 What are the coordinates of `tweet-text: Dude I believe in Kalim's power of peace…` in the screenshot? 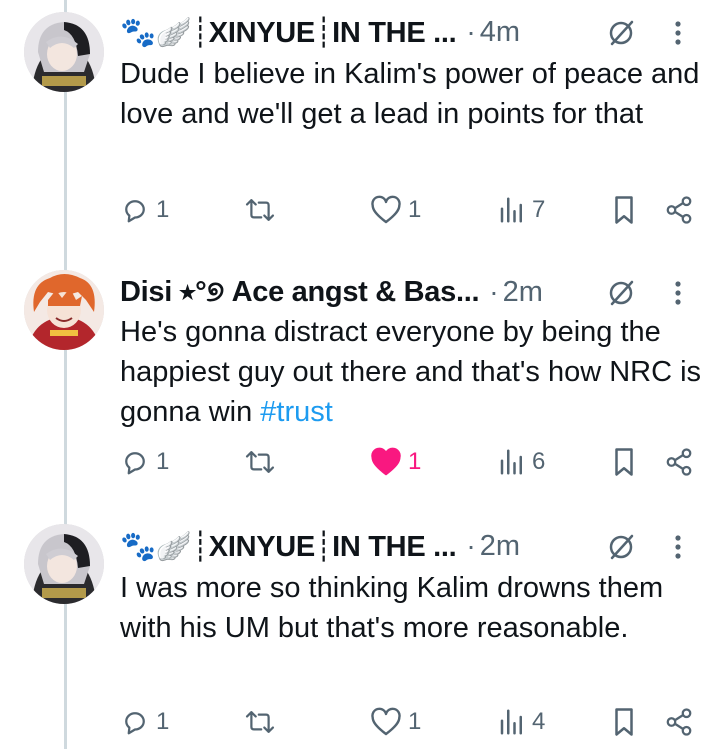 It's located at (415, 94).